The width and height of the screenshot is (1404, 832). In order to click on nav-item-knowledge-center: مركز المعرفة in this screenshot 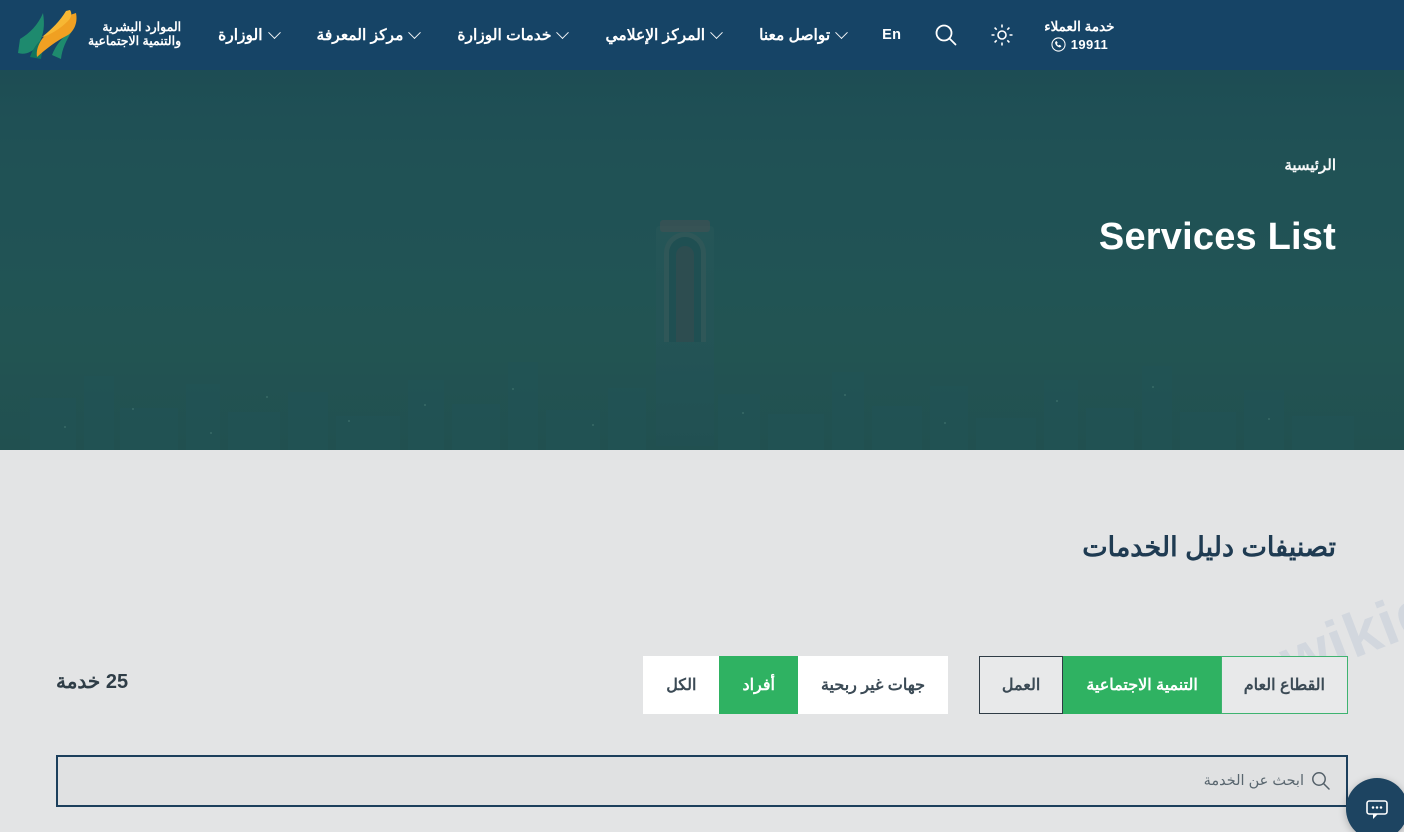, I will do `click(368, 35)`.